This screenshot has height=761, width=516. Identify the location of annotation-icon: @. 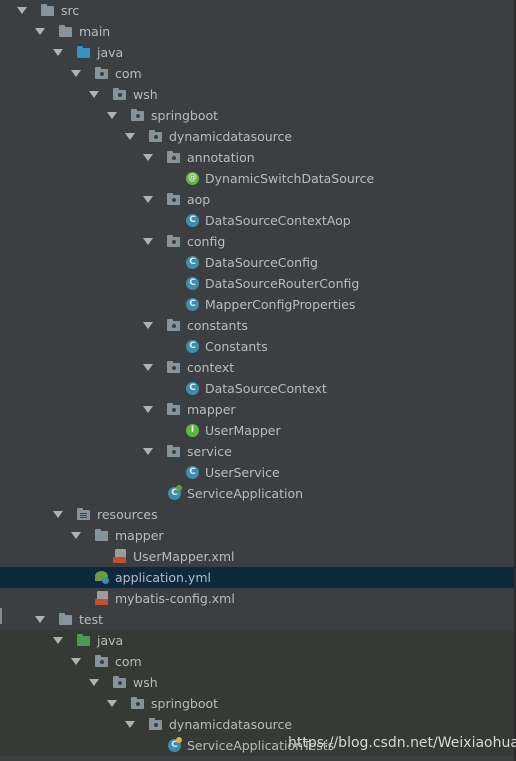
(192, 178).